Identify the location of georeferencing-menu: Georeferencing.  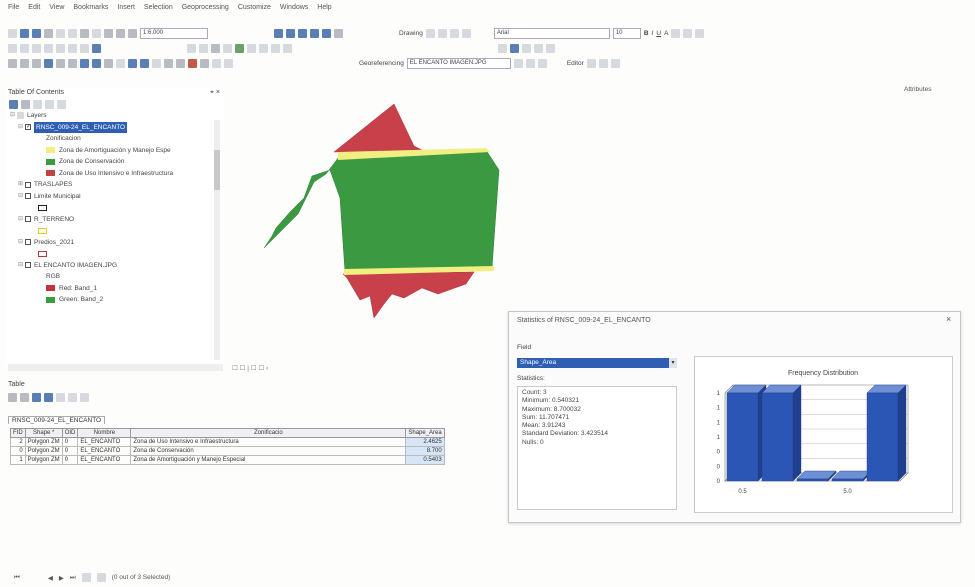
(381, 63).